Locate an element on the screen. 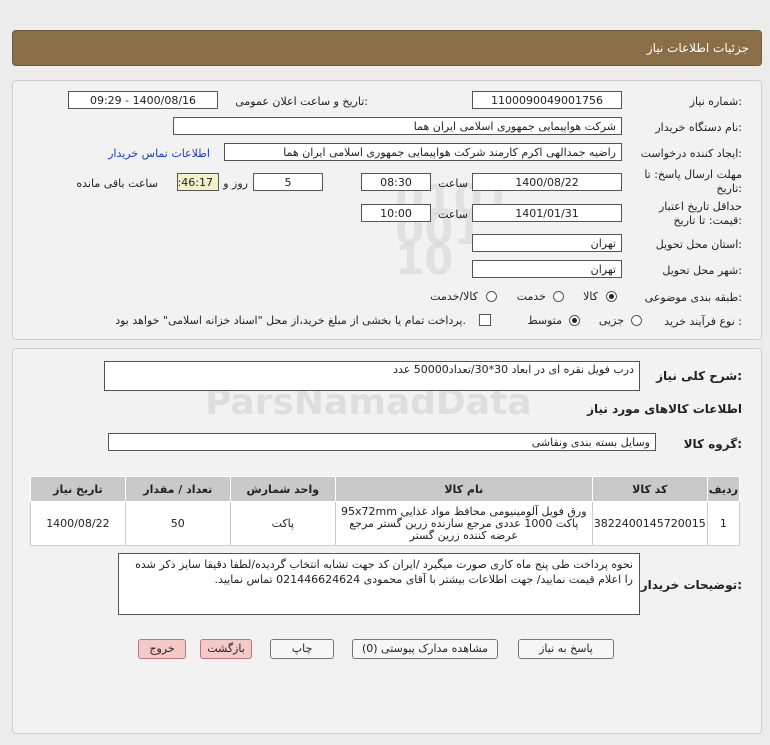 The width and height of the screenshot is (770, 745). description-label: شرح کلی نیاز: is located at coordinates (699, 376).